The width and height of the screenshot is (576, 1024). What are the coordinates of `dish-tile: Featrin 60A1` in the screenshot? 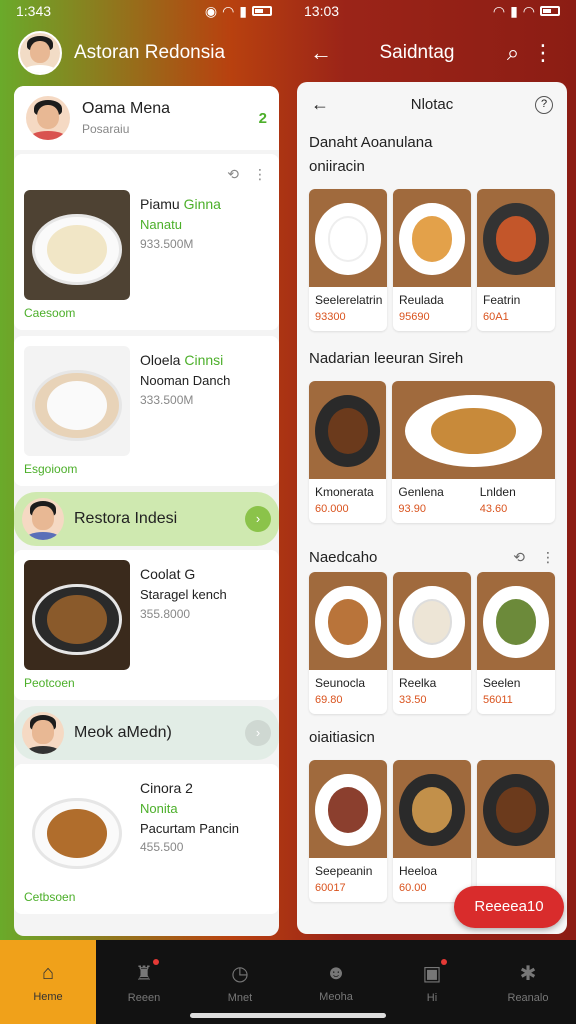 It's located at (516, 260).